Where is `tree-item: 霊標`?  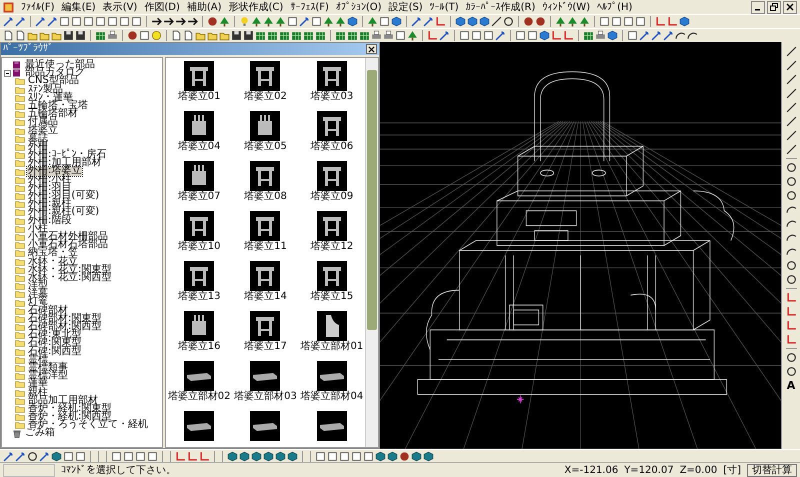
tree-item: 霊標 is located at coordinates (38, 360).